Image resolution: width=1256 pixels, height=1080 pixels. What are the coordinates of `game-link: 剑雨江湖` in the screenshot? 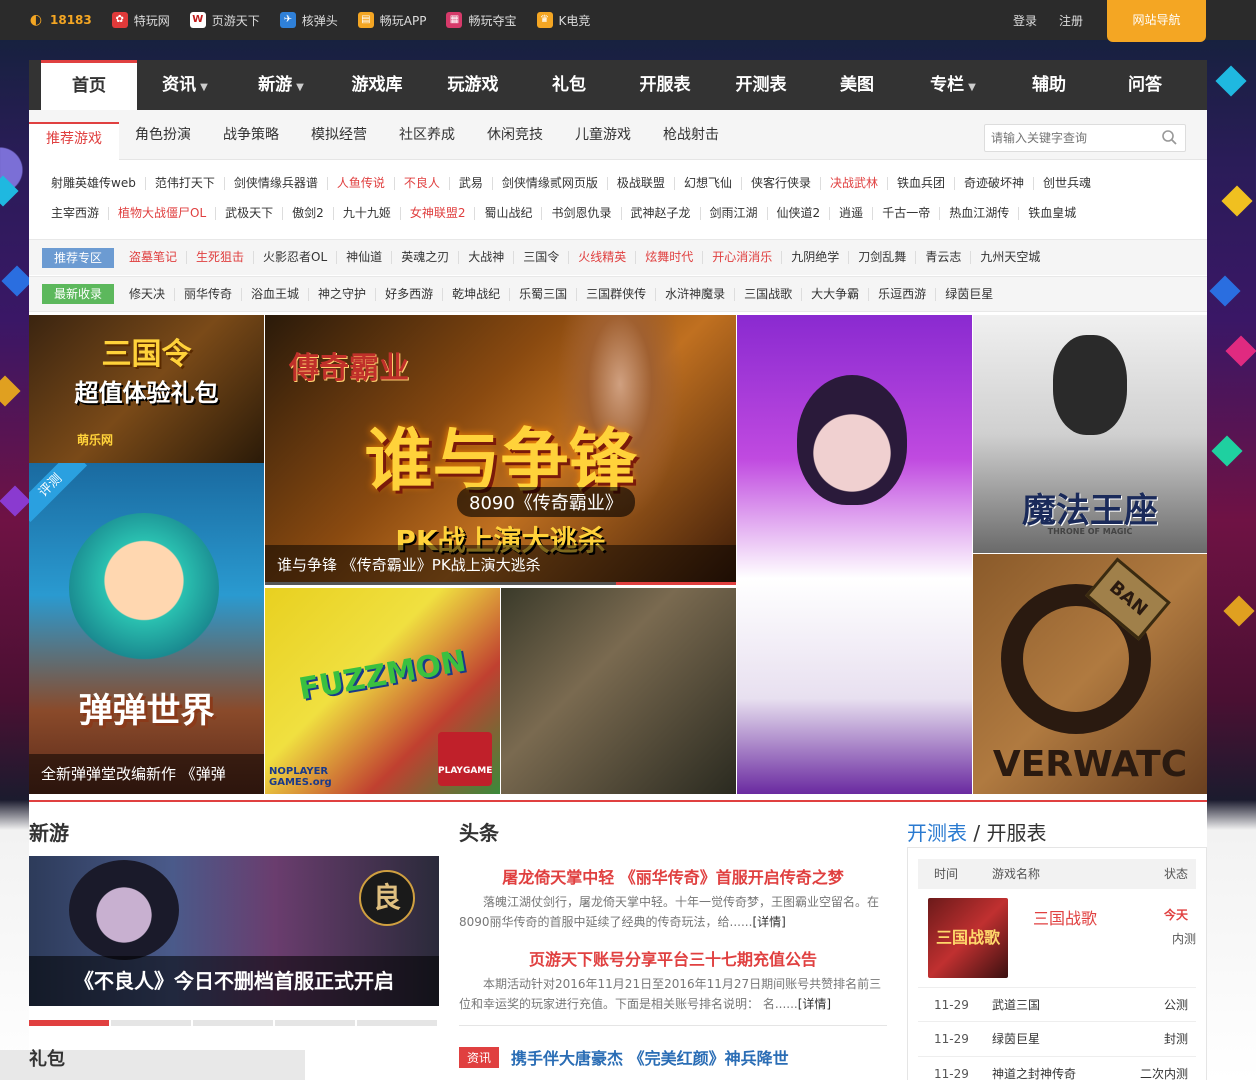 It's located at (734, 213).